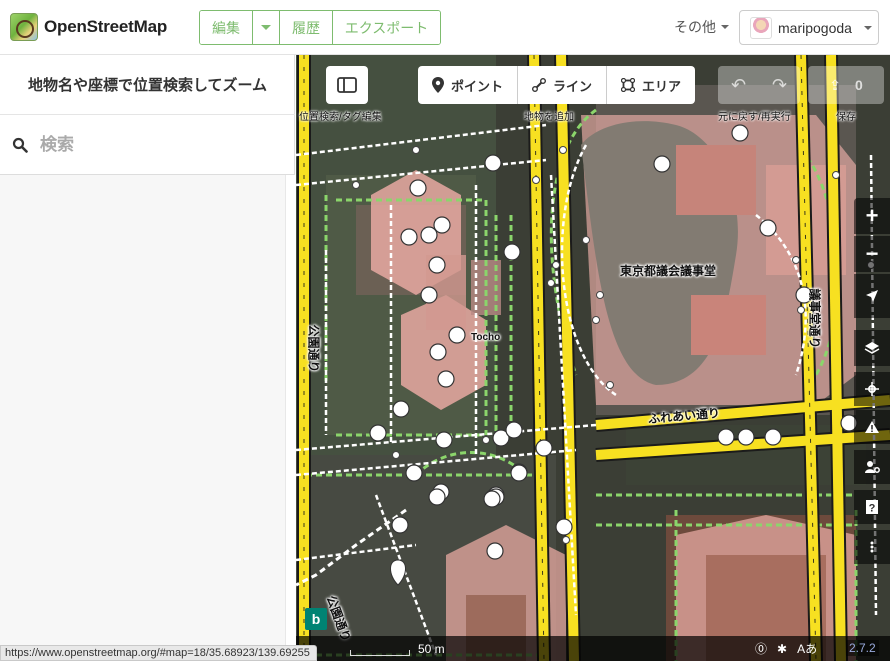 The width and height of the screenshot is (890, 661). Describe the element at coordinates (539, 85) in the screenshot. I see `line-icon` at that location.